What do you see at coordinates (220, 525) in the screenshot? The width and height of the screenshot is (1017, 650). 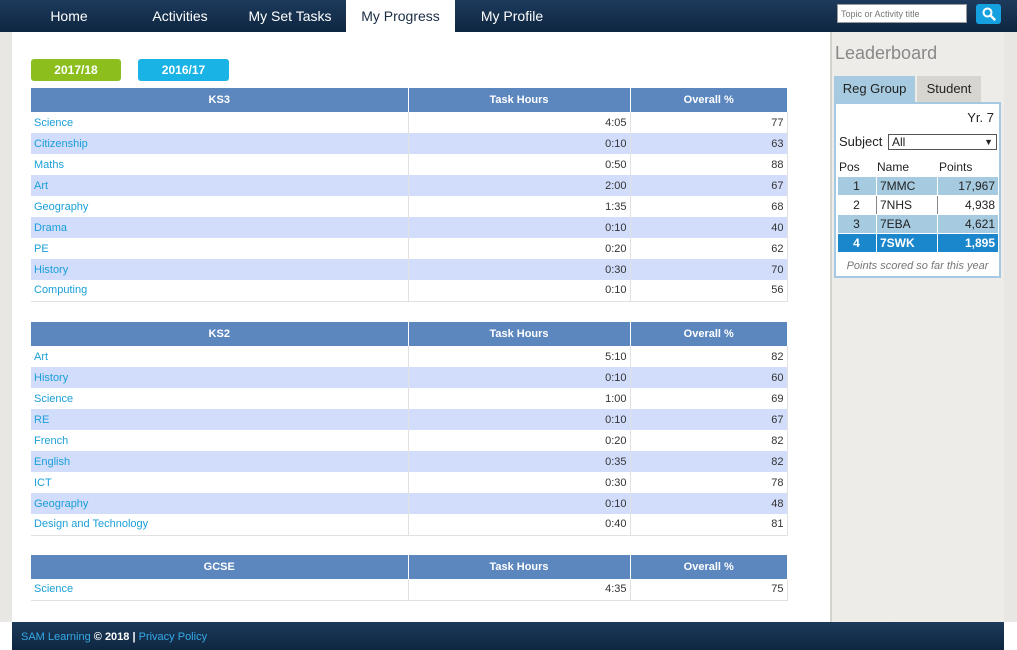 I see `subject-link: Design and Technology` at bounding box center [220, 525].